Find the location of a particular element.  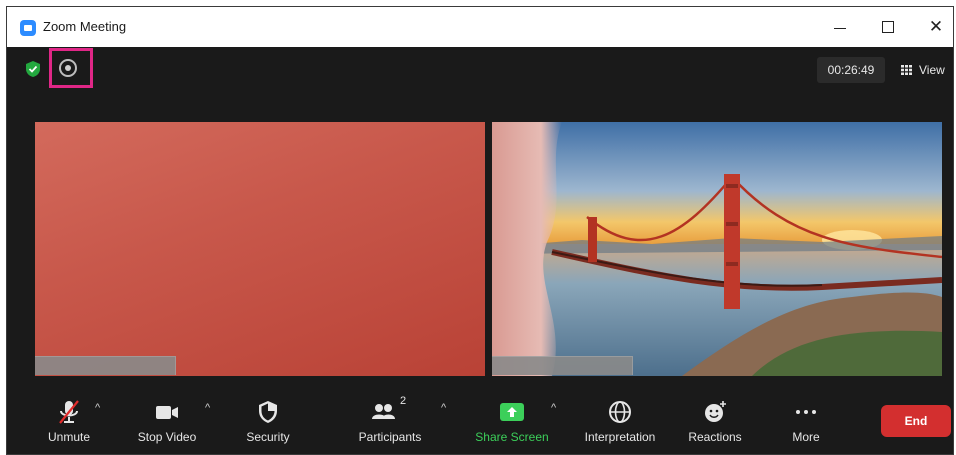

microphone-muted-icon is located at coordinates (69, 412).